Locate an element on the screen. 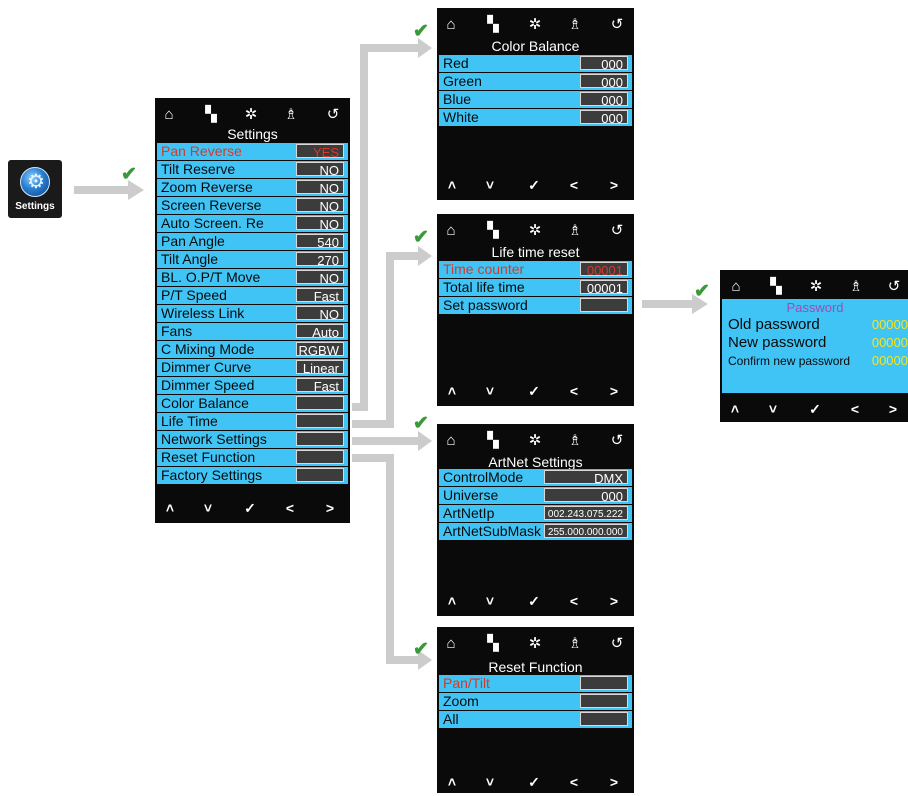 Image resolution: width=908 pixels, height=796 pixels. menu-row: Auto Screen. Re NO is located at coordinates (252, 223).